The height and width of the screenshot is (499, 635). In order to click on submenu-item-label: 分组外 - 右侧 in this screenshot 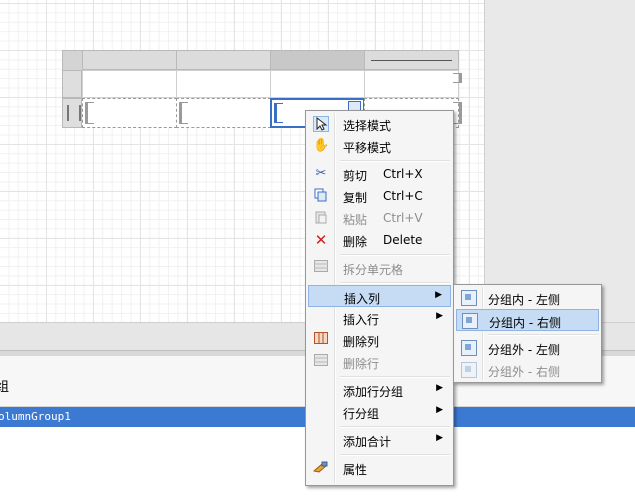, I will do `click(524, 372)`.